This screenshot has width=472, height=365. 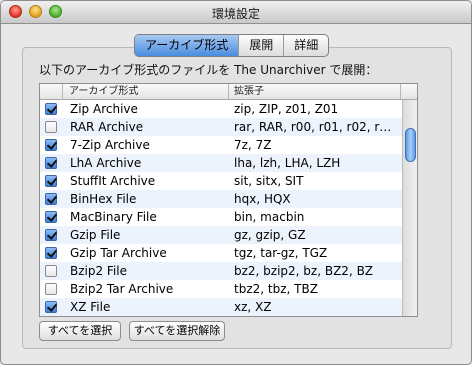 I want to click on format-extensions: sit, sitx, SIT, so click(x=269, y=181).